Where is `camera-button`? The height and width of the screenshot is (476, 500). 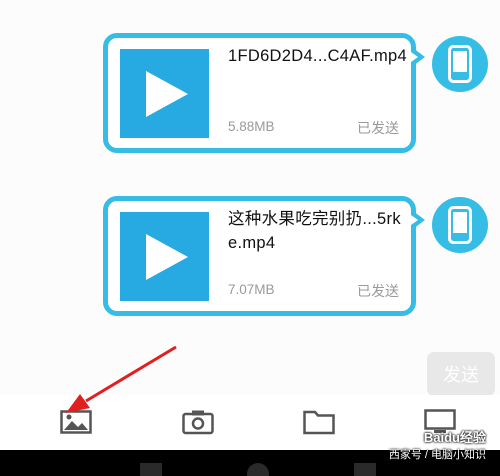
camera-button is located at coordinates (198, 422).